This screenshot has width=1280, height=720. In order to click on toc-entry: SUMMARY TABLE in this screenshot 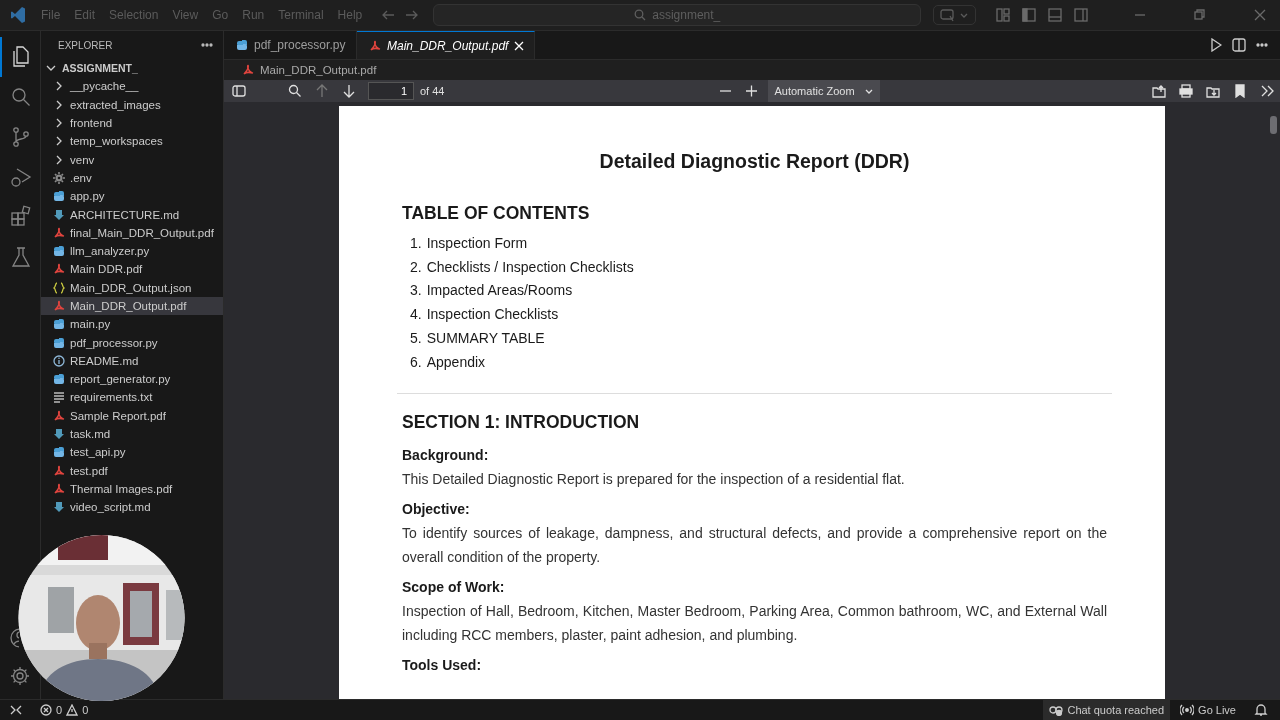, I will do `click(485, 338)`.